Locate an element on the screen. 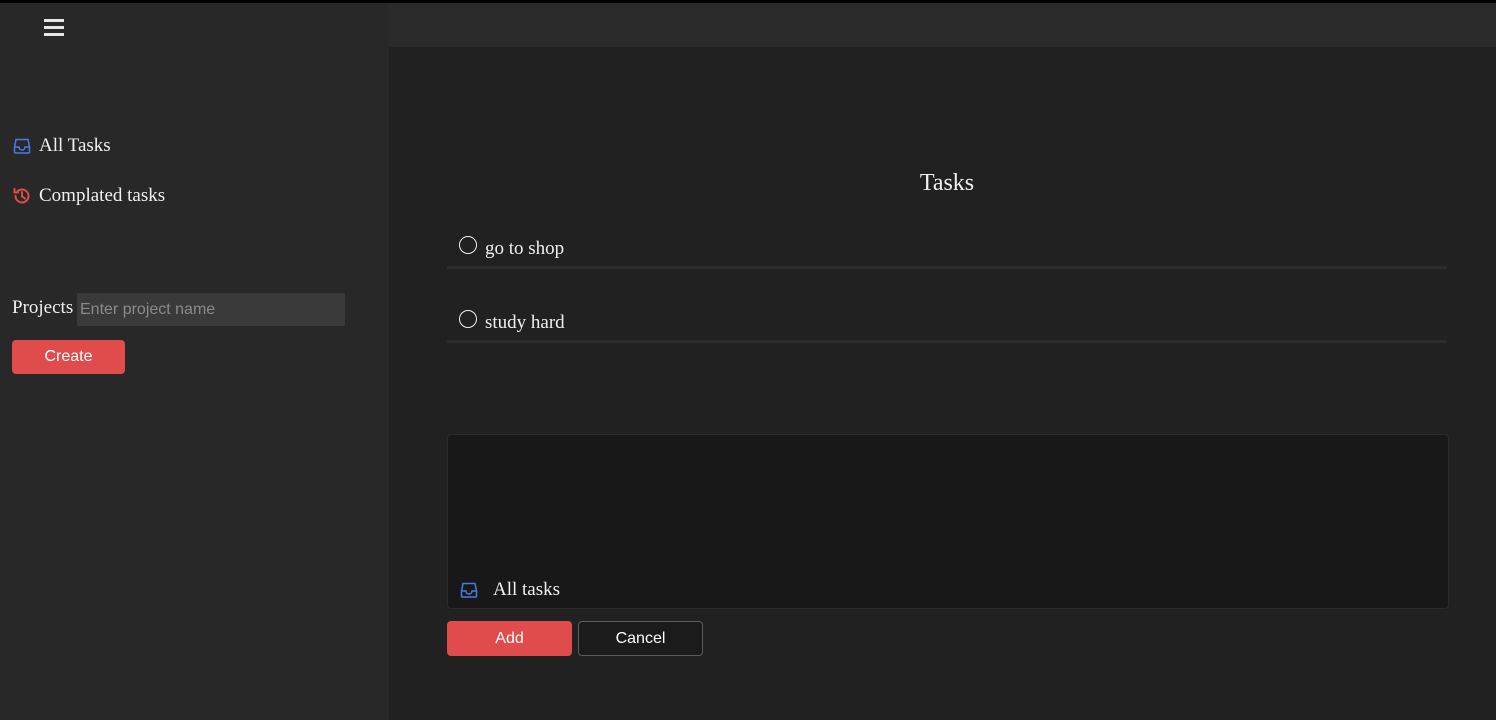 The height and width of the screenshot is (720, 1496). history-icon is located at coordinates (22, 196).